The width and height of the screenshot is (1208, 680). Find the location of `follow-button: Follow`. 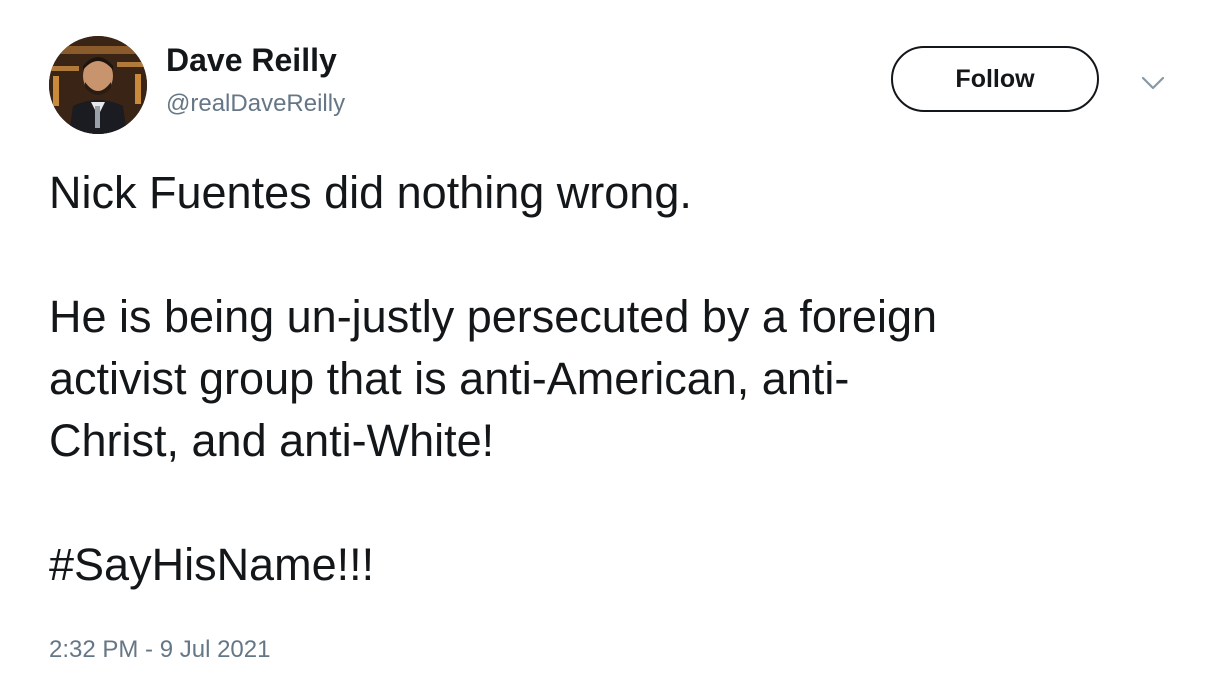

follow-button: Follow is located at coordinates (995, 79).